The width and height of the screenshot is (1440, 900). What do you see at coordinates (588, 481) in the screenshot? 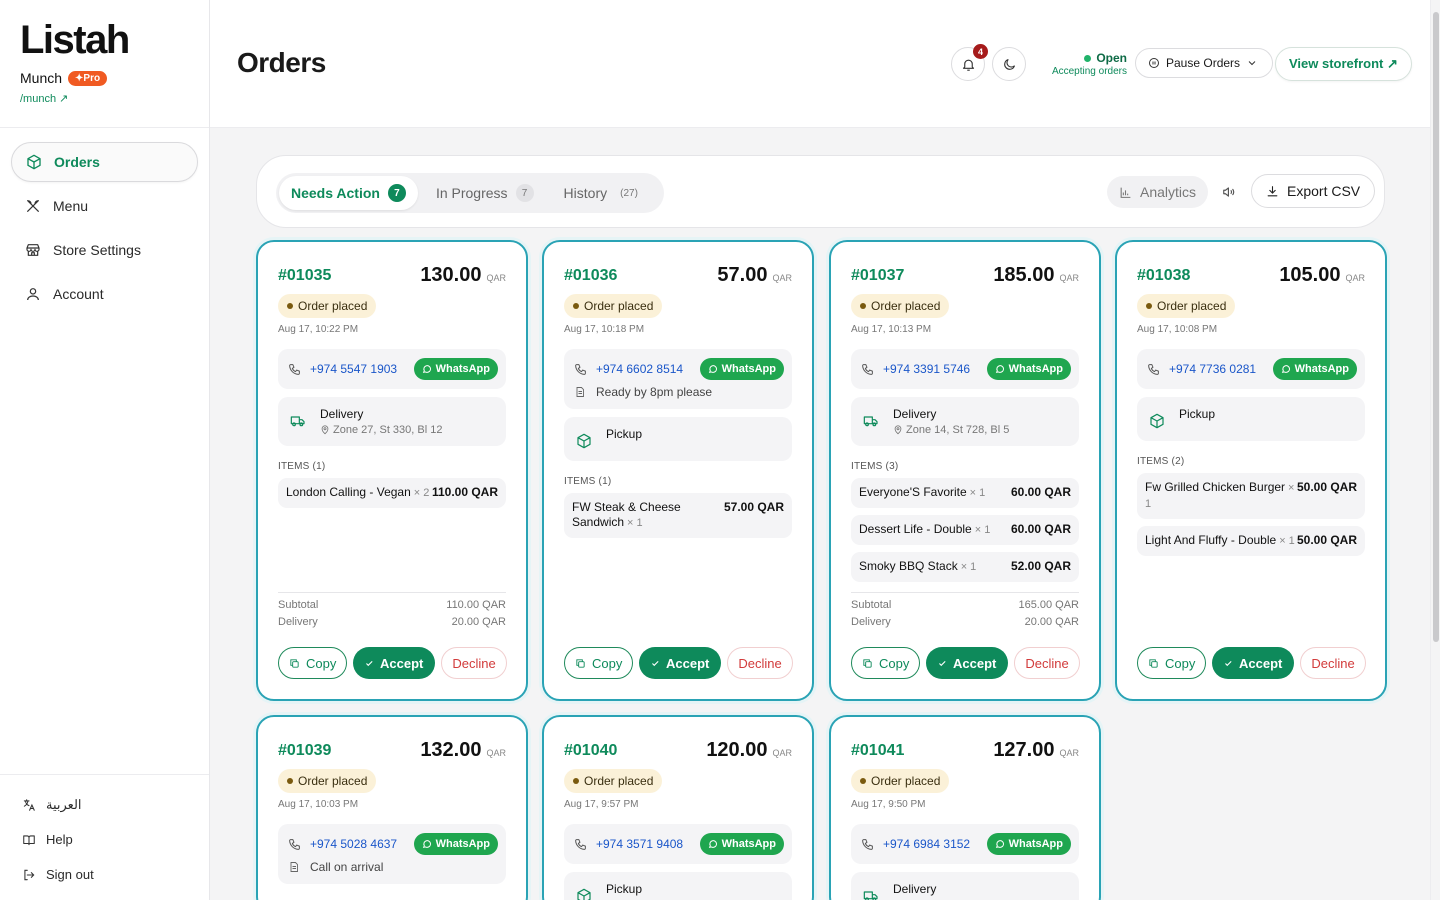
I see `items-heading: ITEMS (1)` at bounding box center [588, 481].